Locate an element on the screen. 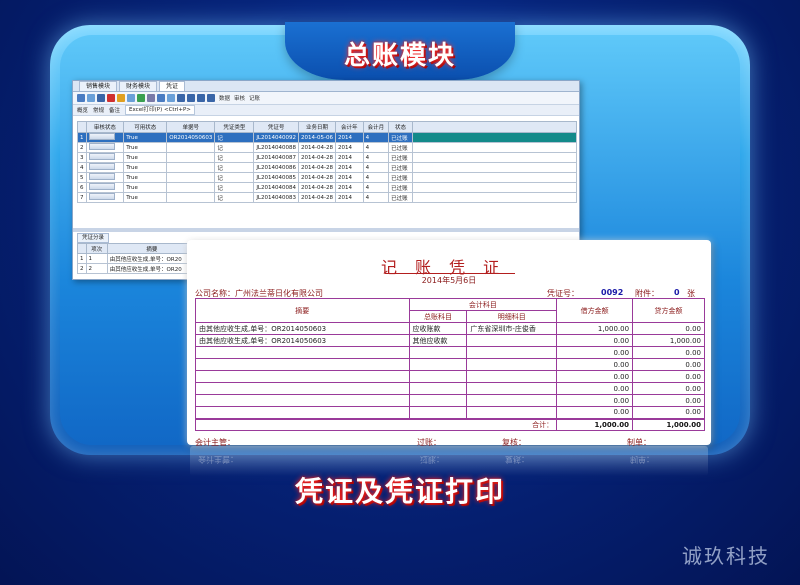 The width and height of the screenshot is (800, 585). col-type: 凭证类型 is located at coordinates (234, 127).